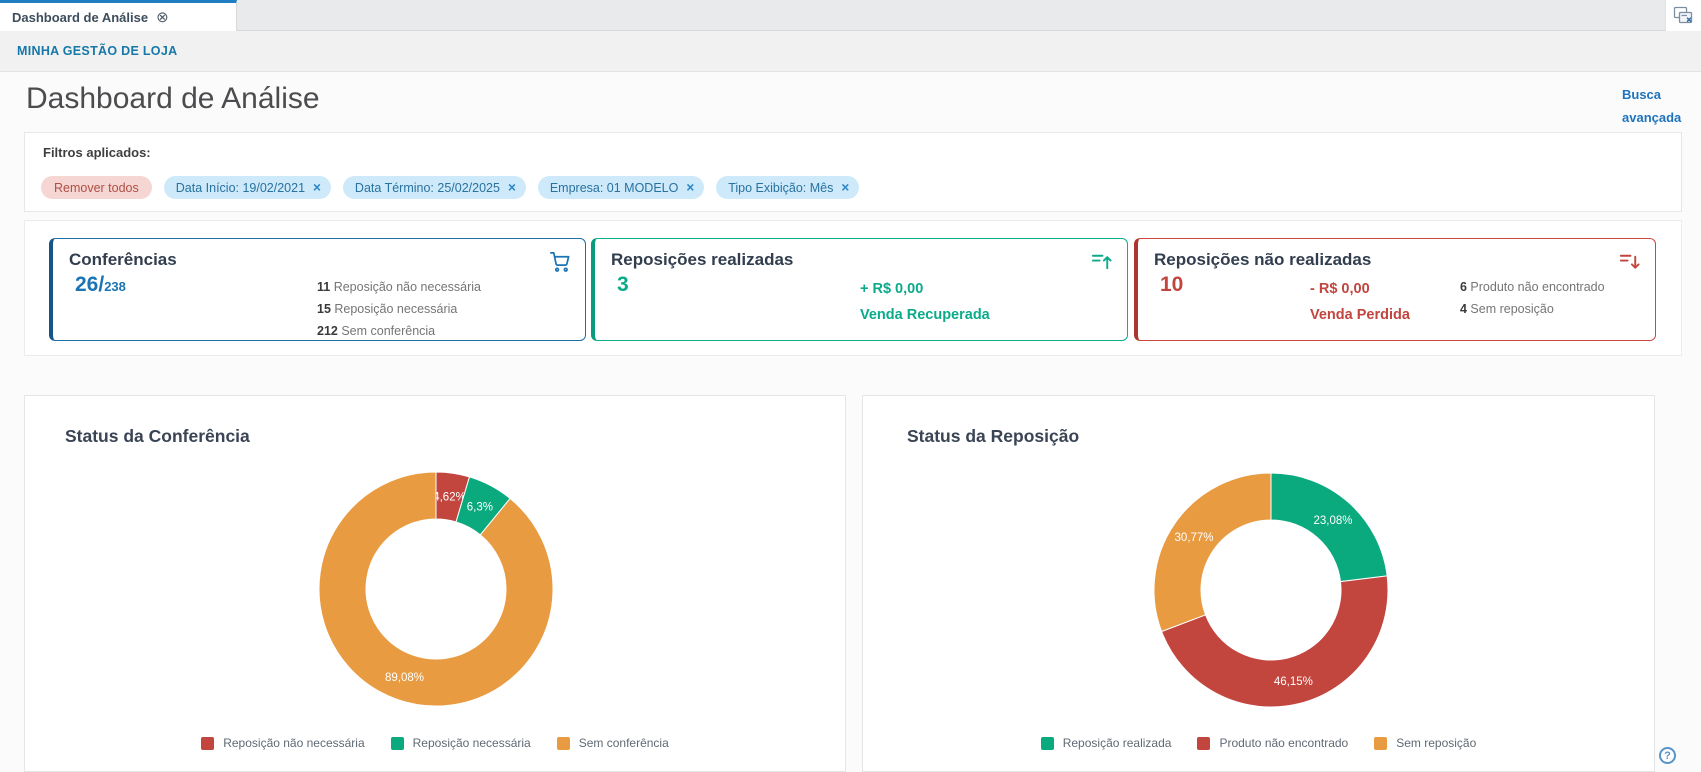 The height and width of the screenshot is (772, 1701). I want to click on detail-number: 6, so click(1463, 287).